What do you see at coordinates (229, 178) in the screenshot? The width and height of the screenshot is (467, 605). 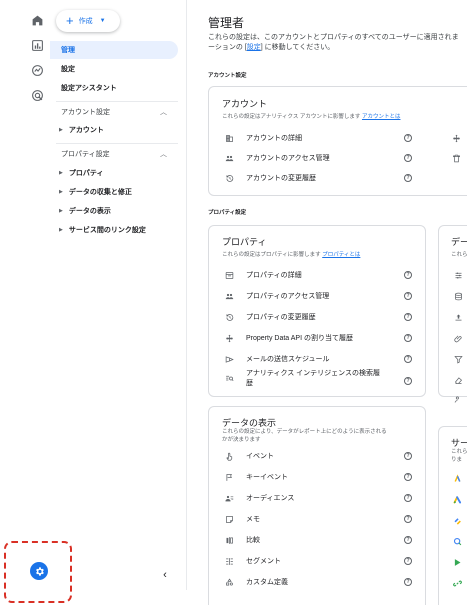 I see `history-icon` at bounding box center [229, 178].